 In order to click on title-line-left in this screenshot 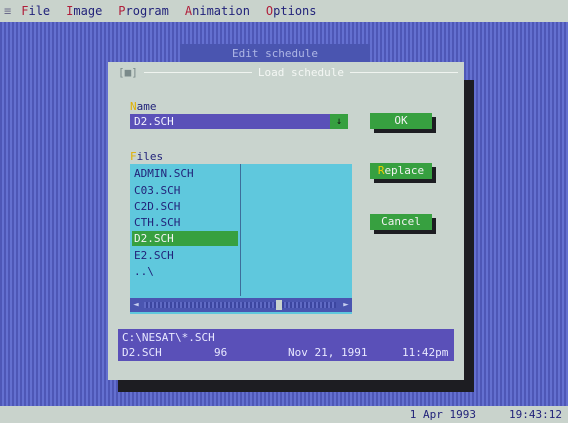, I will do `click(197, 72)`.